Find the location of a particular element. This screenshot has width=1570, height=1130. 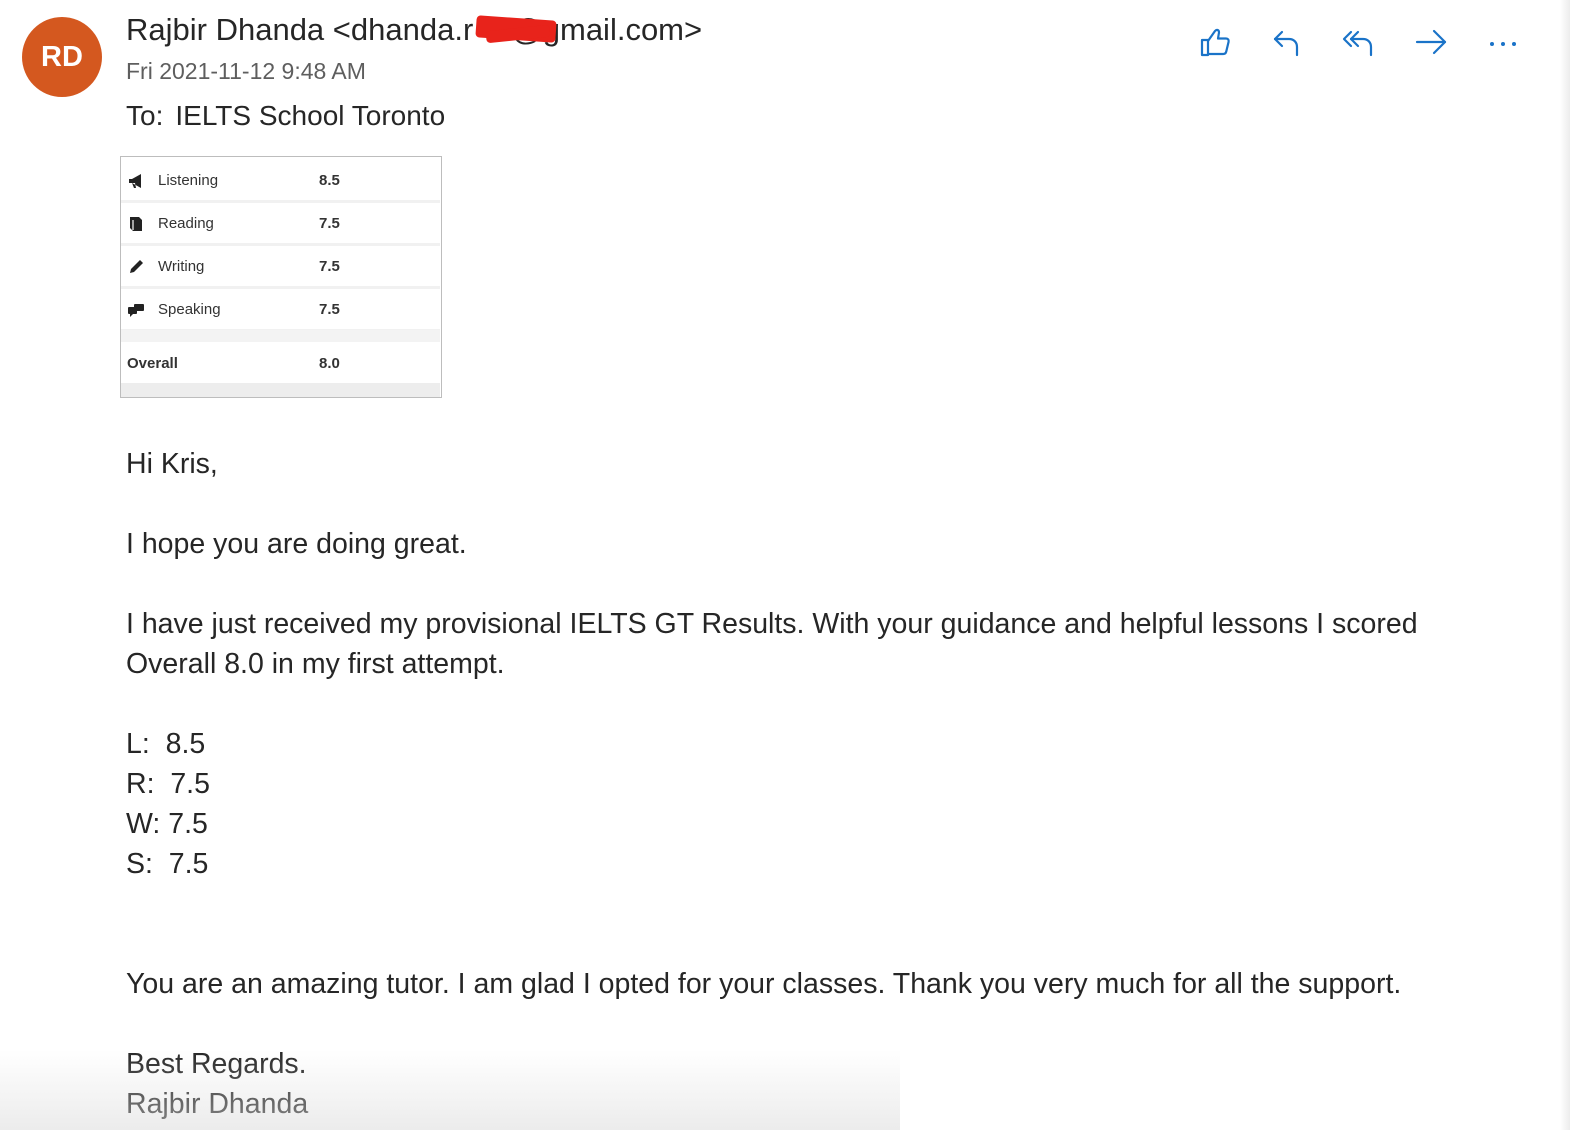

to-line: To: IELTS School Toronto is located at coordinates (285, 116).